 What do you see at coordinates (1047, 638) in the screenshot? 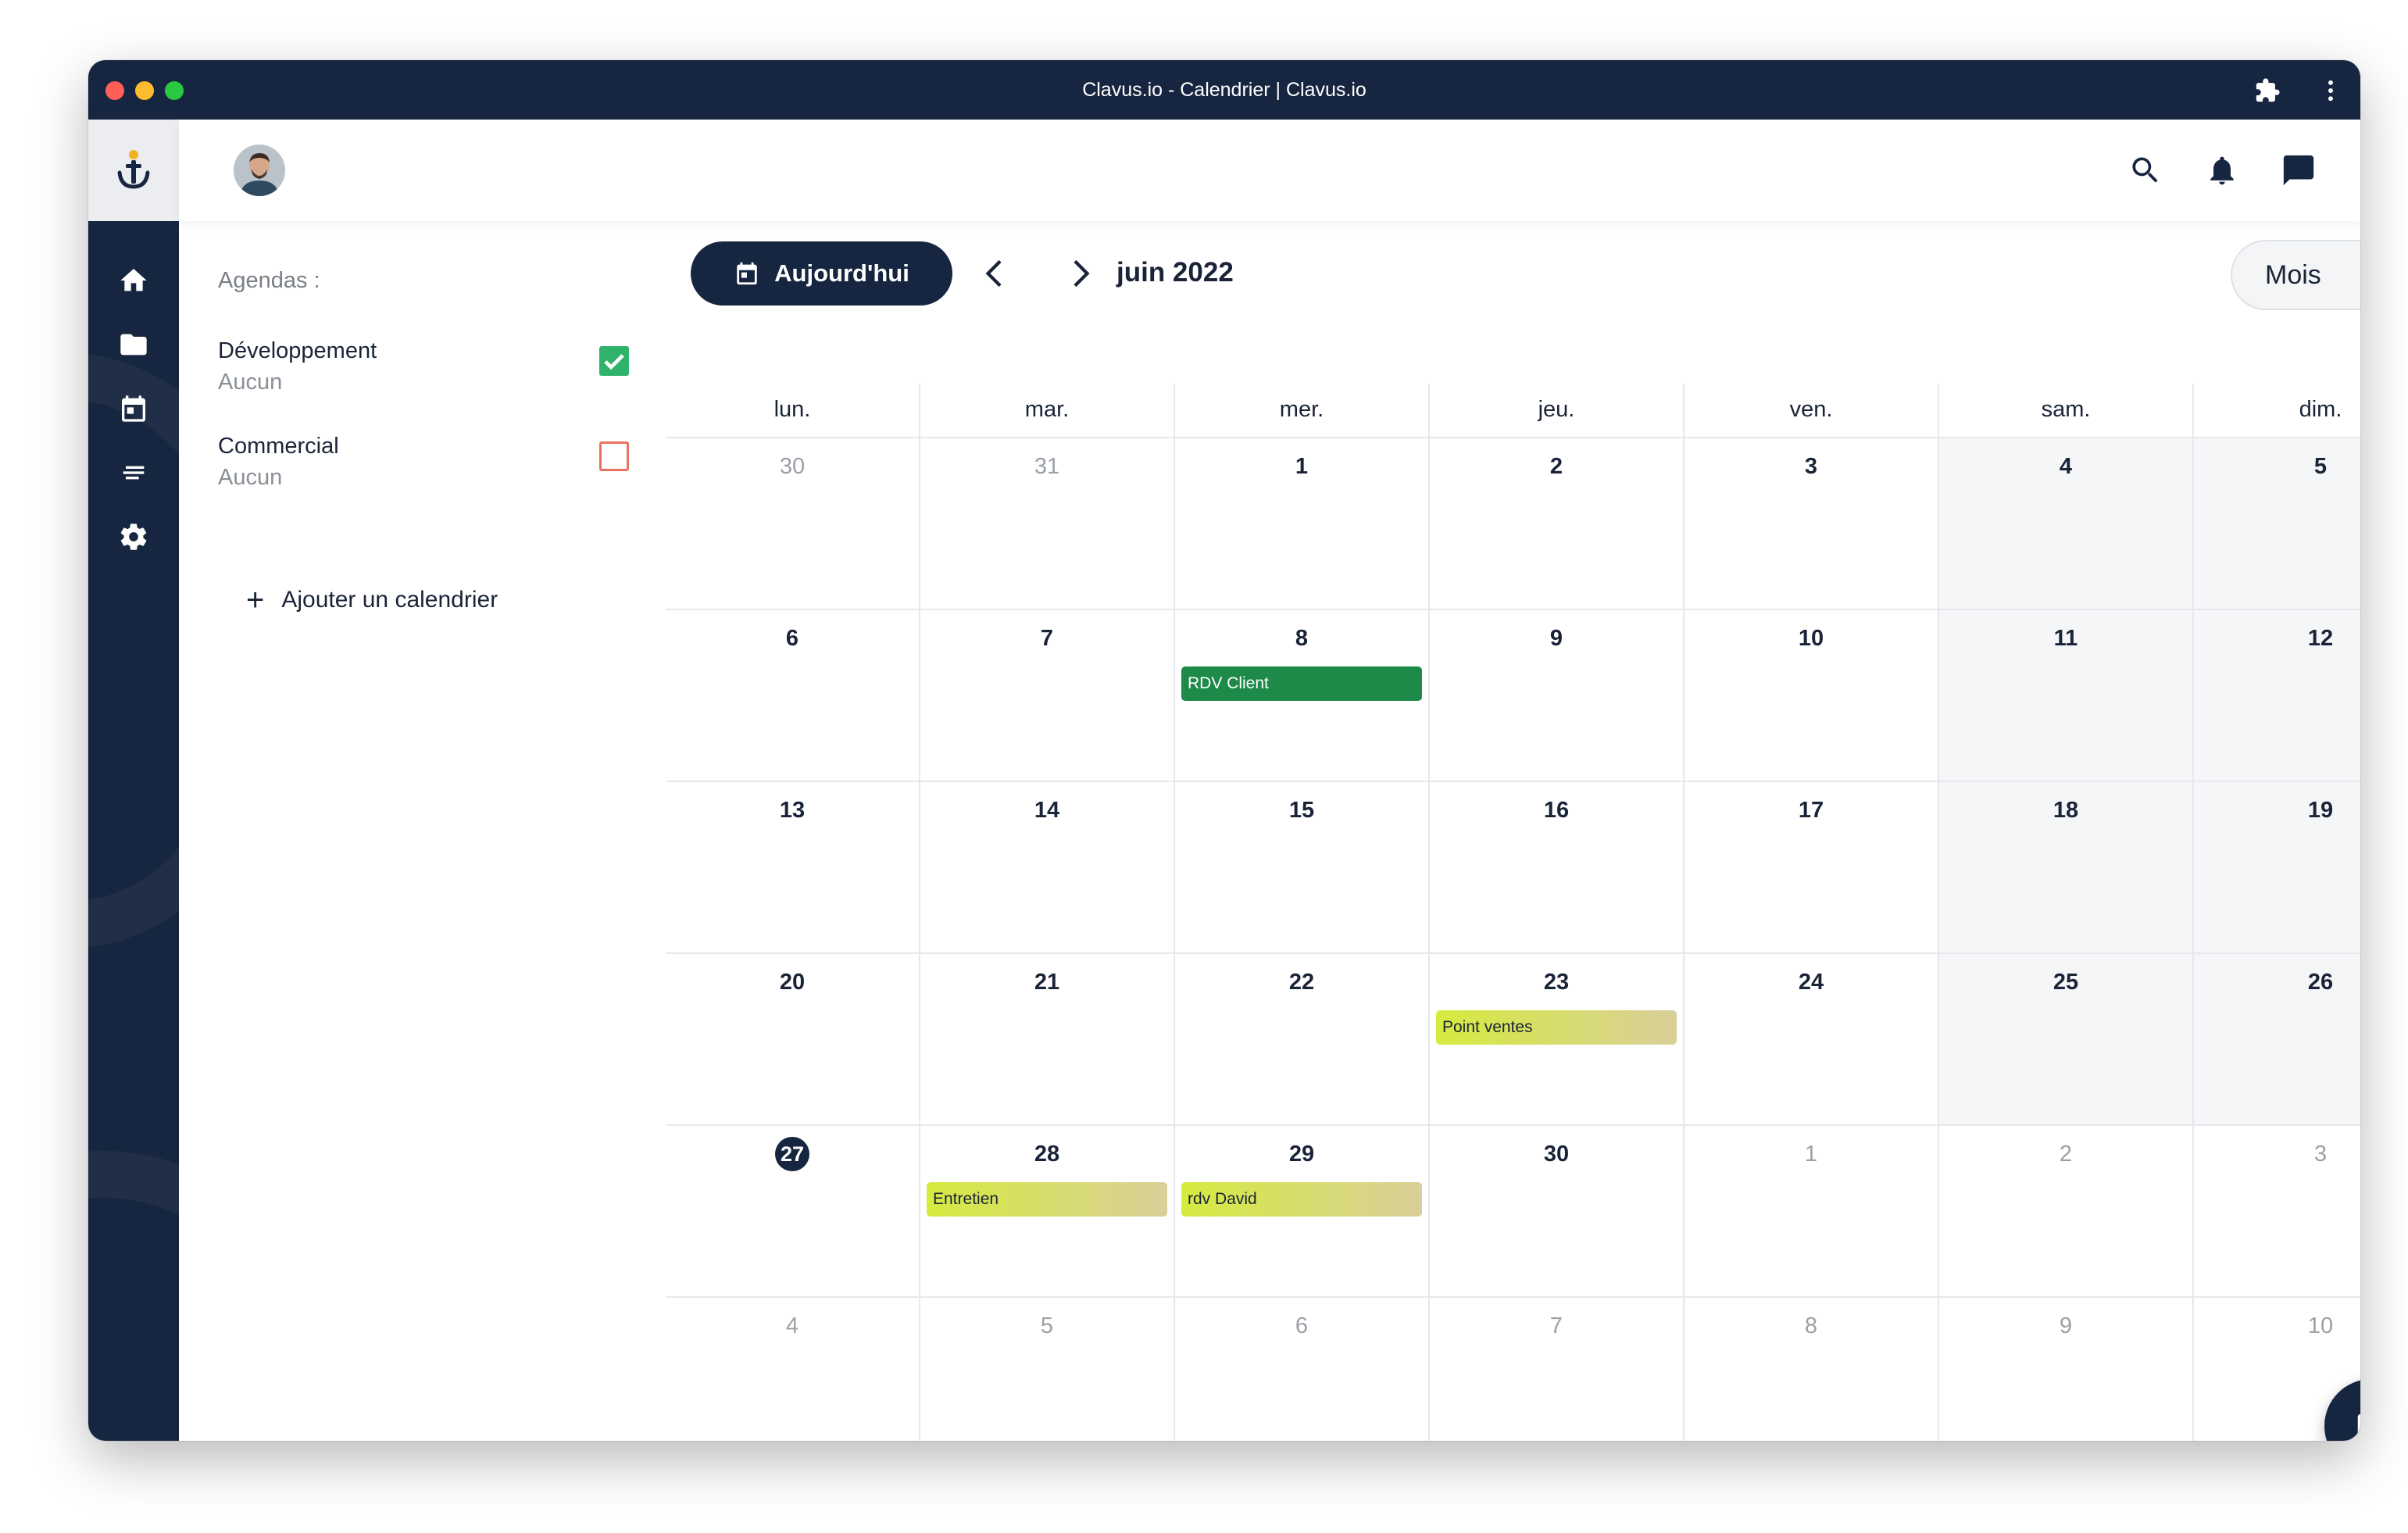
I see `day-number-text: 7` at bounding box center [1047, 638].